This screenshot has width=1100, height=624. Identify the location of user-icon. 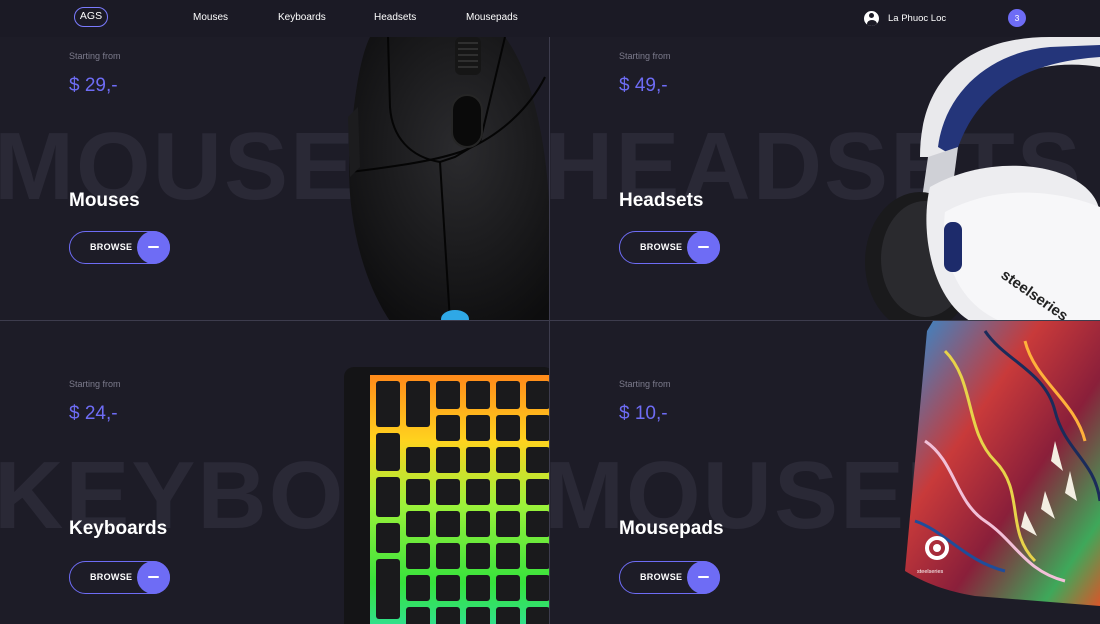
(871, 18).